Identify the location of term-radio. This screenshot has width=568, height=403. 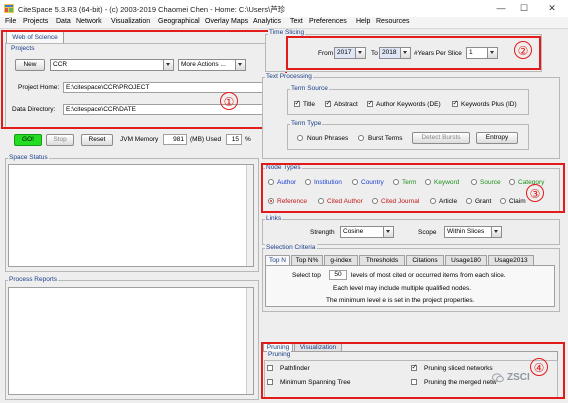
(396, 182).